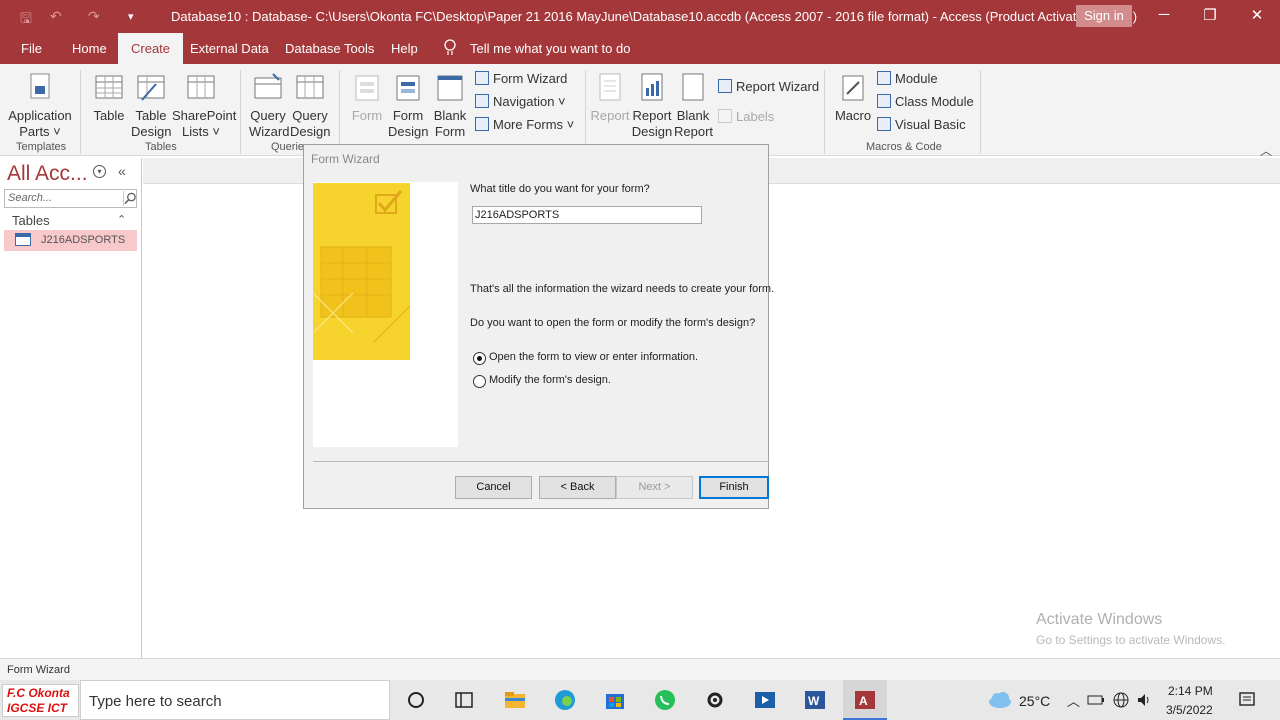 This screenshot has width=1280, height=720. What do you see at coordinates (38, 670) in the screenshot?
I see `status-text: Form Wizard` at bounding box center [38, 670].